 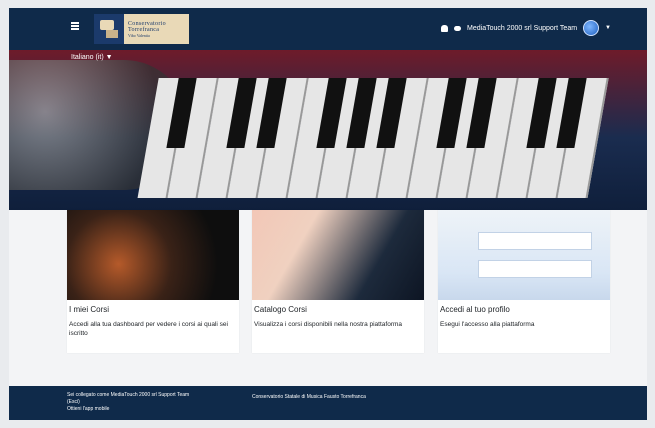 What do you see at coordinates (458, 28) in the screenshot?
I see `chat-icon` at bounding box center [458, 28].